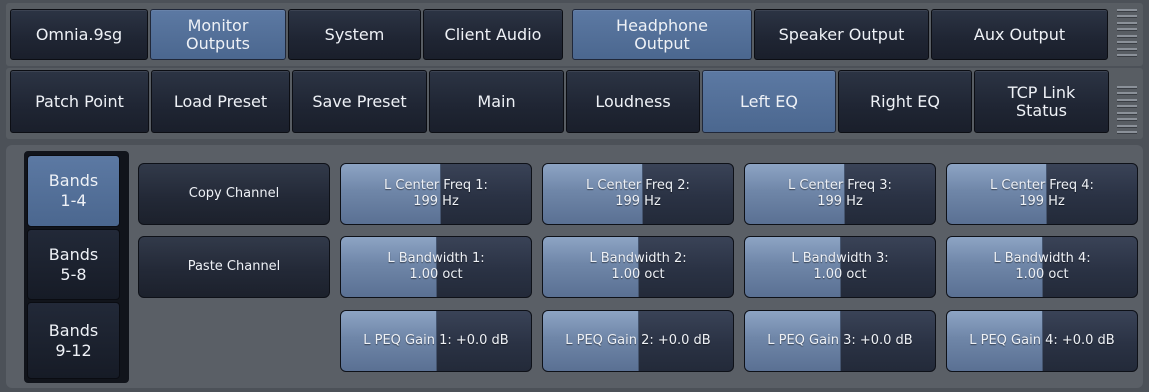 The height and width of the screenshot is (392, 1149). I want to click on band-tab-range: 5-8, so click(73, 274).